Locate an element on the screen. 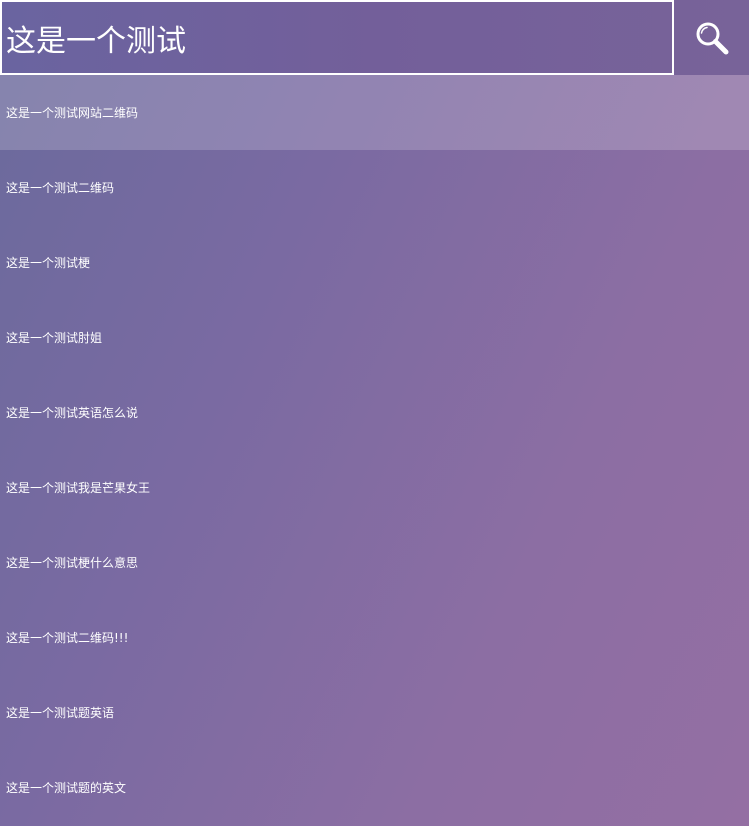 The image size is (749, 826). search-input is located at coordinates (337, 37).